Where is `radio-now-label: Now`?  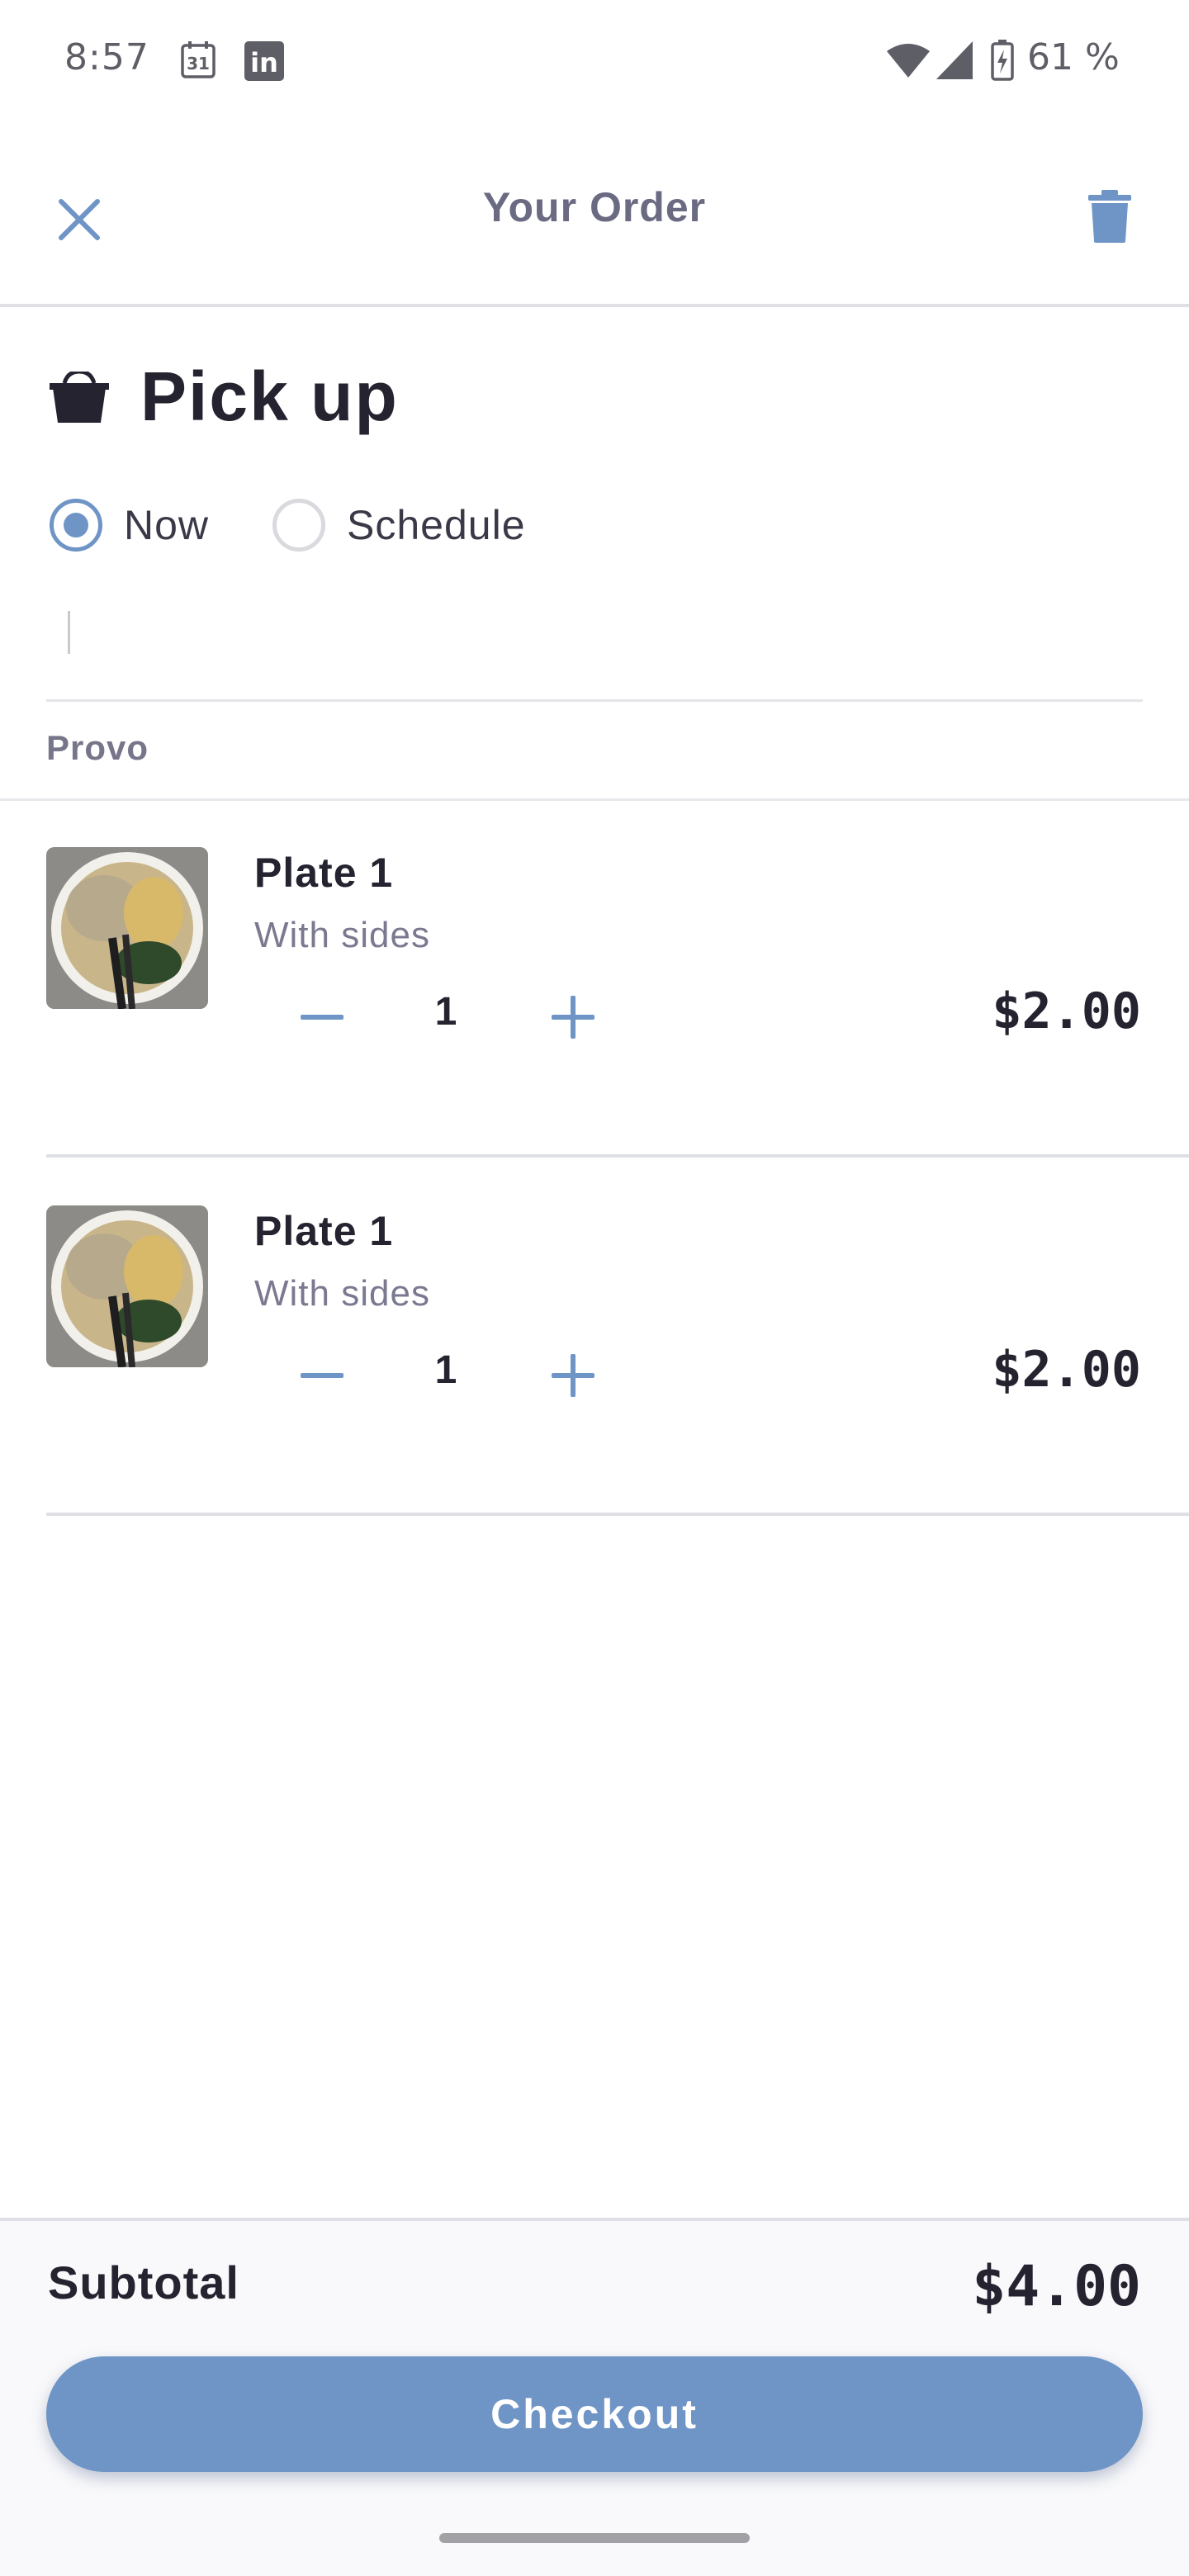 radio-now-label: Now is located at coordinates (167, 525).